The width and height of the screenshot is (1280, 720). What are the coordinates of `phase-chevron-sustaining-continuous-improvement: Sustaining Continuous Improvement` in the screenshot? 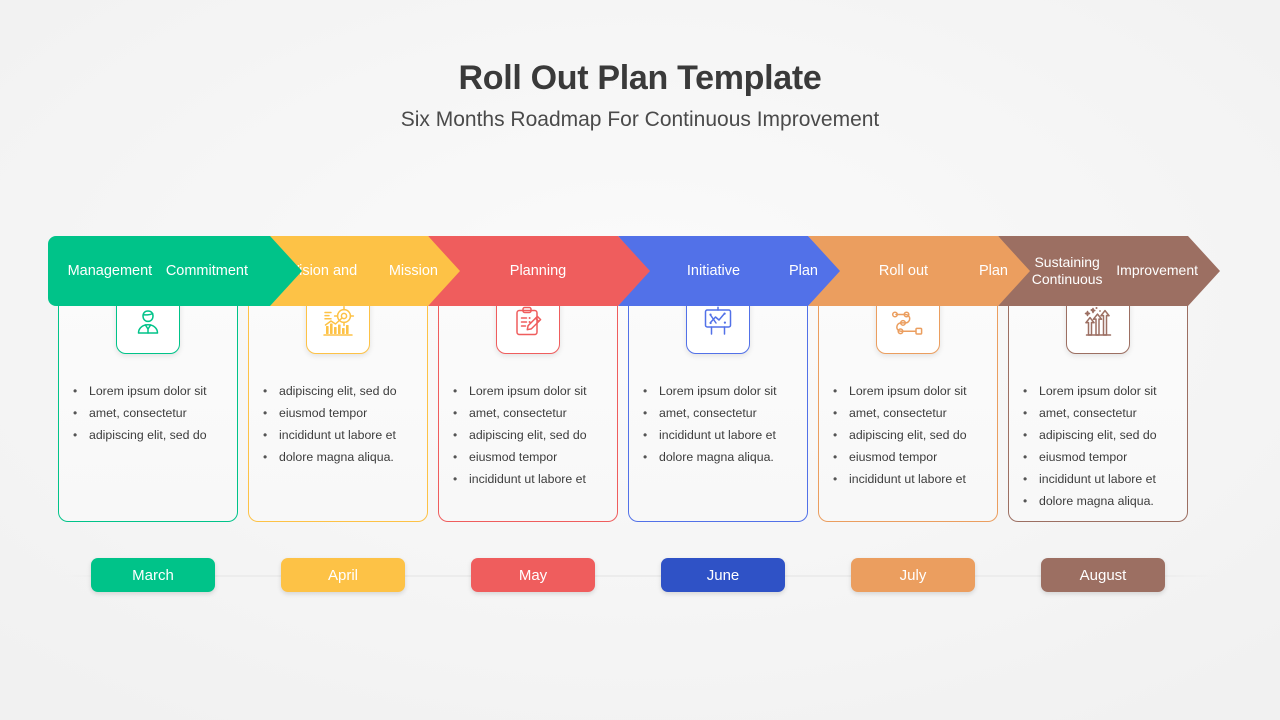 It's located at (1109, 271).